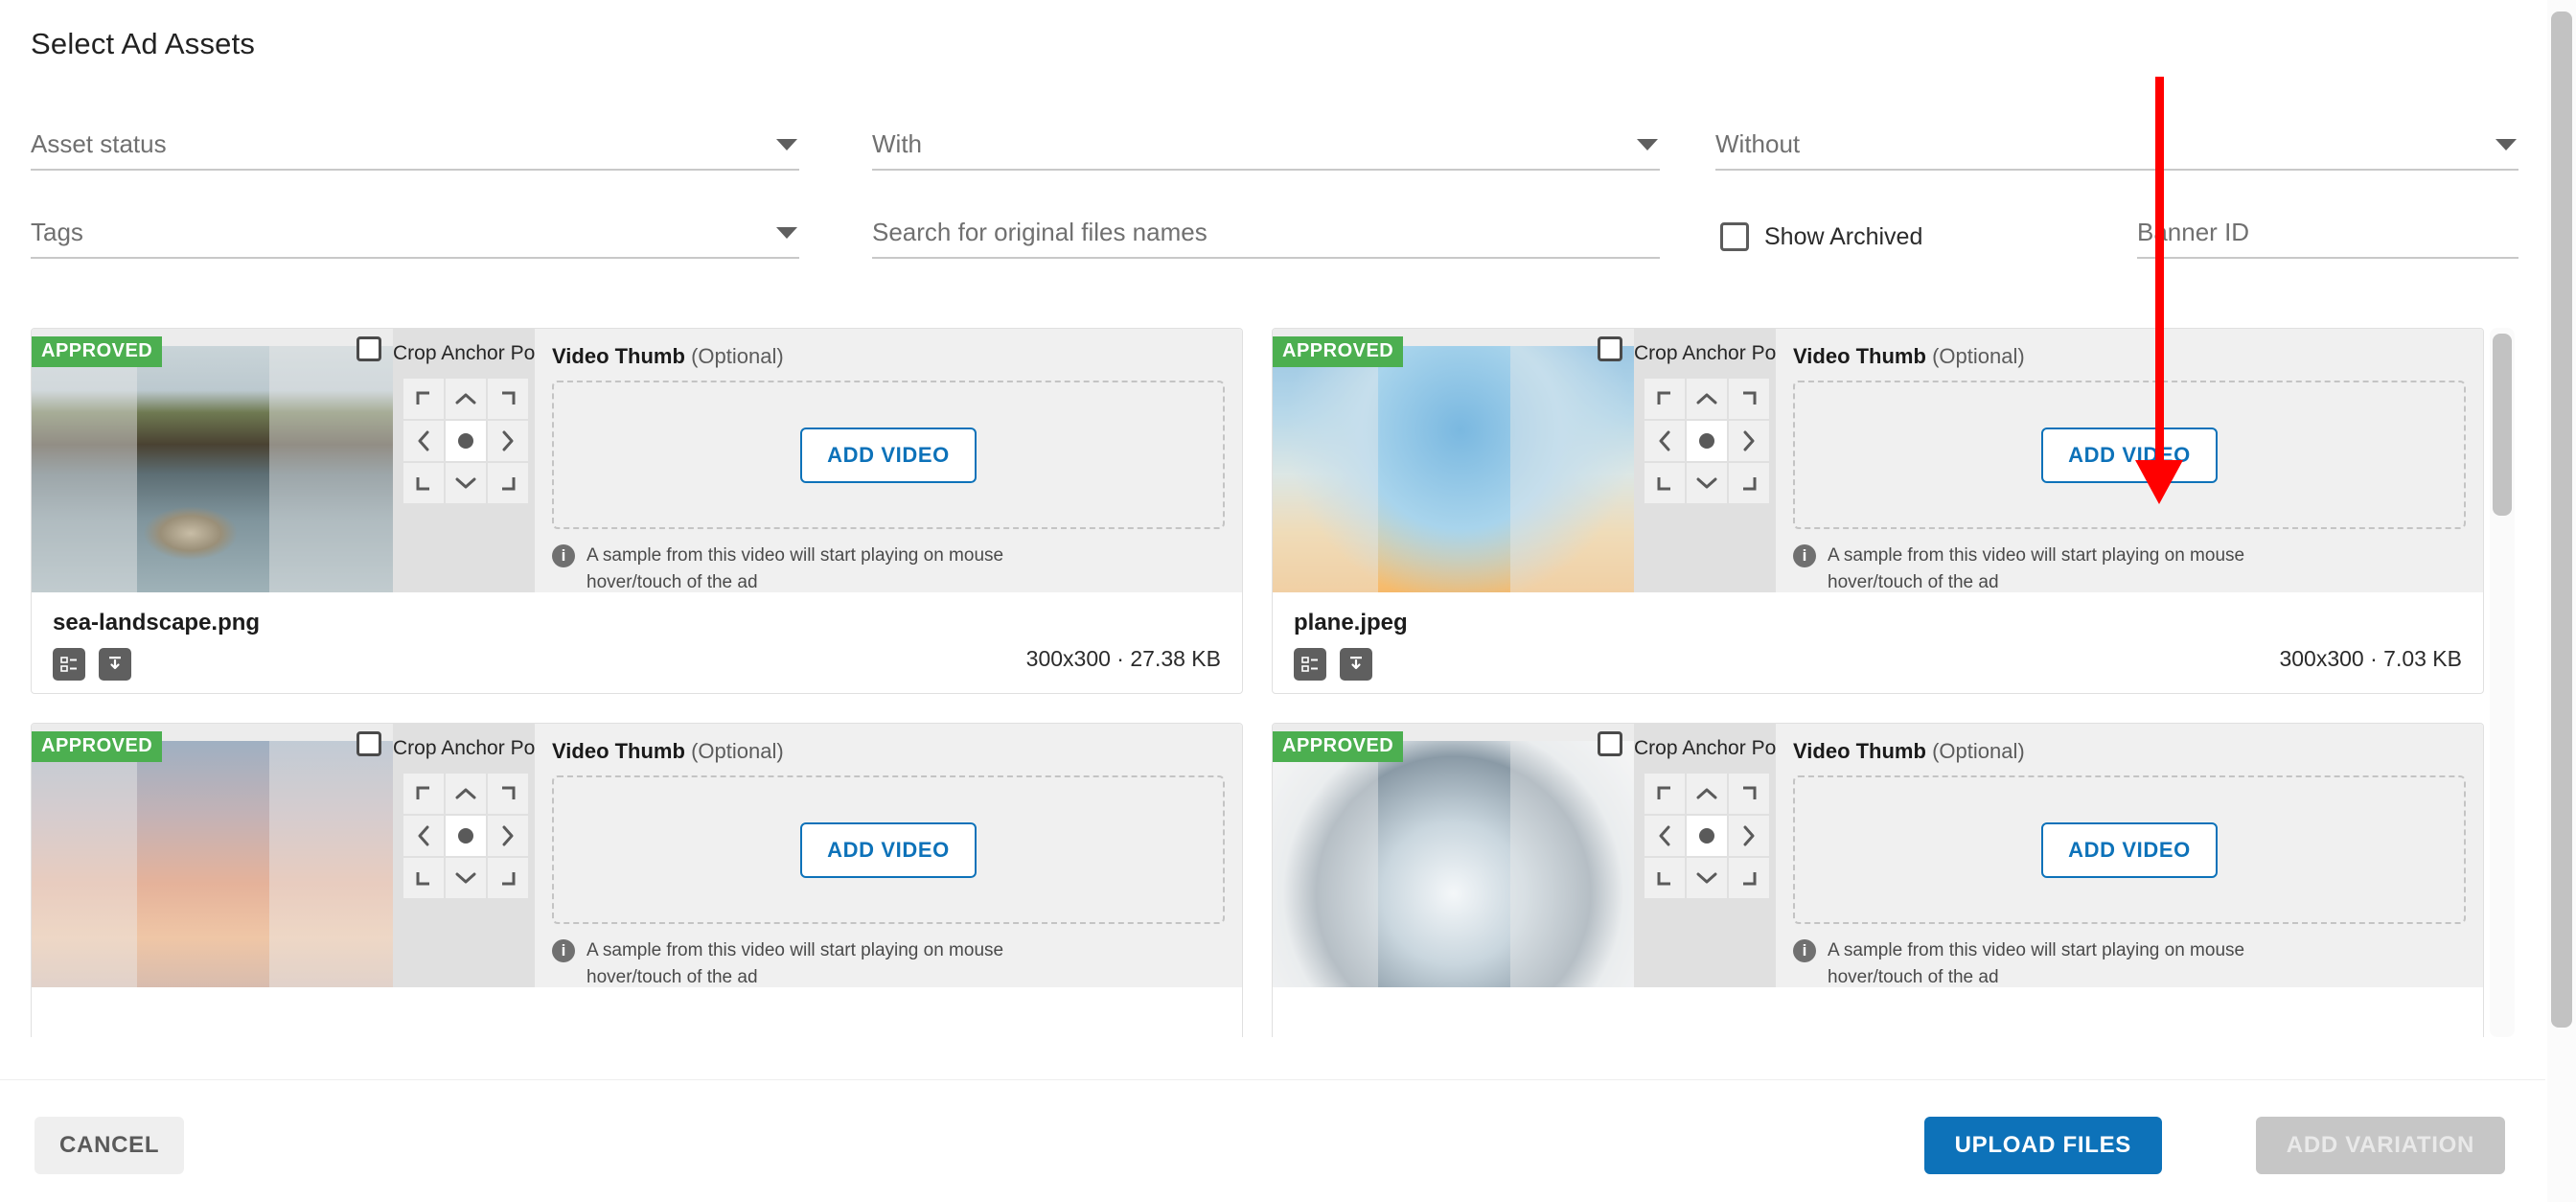 The height and width of the screenshot is (1202, 2576). I want to click on video-thumb-optional: (Optional), so click(1978, 751).